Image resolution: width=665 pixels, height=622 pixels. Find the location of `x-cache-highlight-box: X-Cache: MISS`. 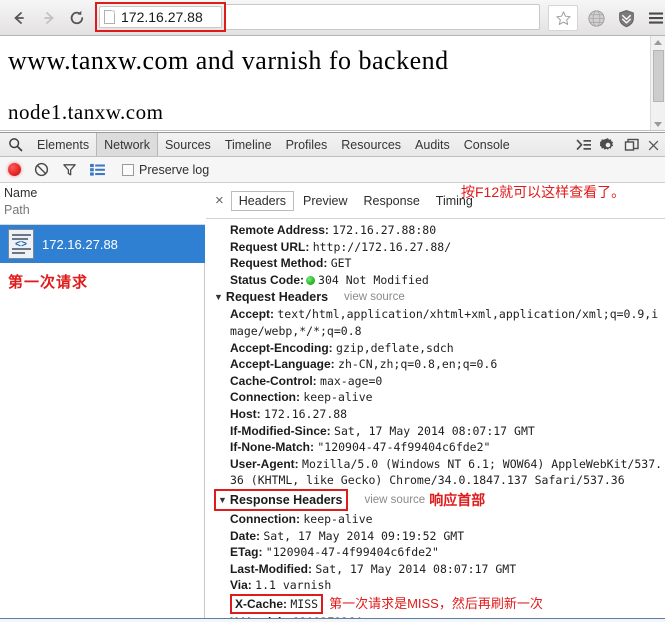

x-cache-highlight-box: X-Cache: MISS is located at coordinates (277, 604).